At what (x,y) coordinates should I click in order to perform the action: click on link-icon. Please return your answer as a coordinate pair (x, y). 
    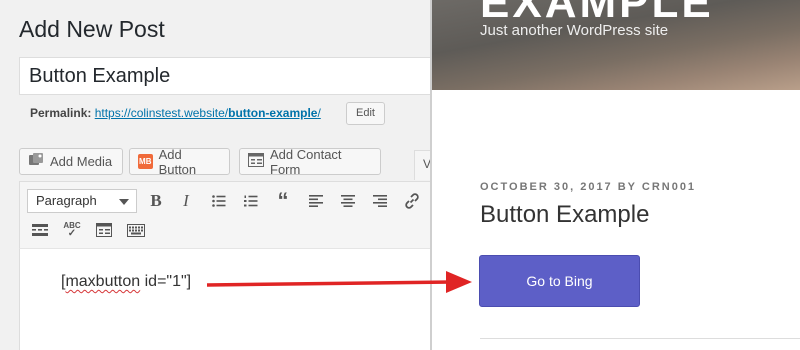
    Looking at the image, I should click on (412, 201).